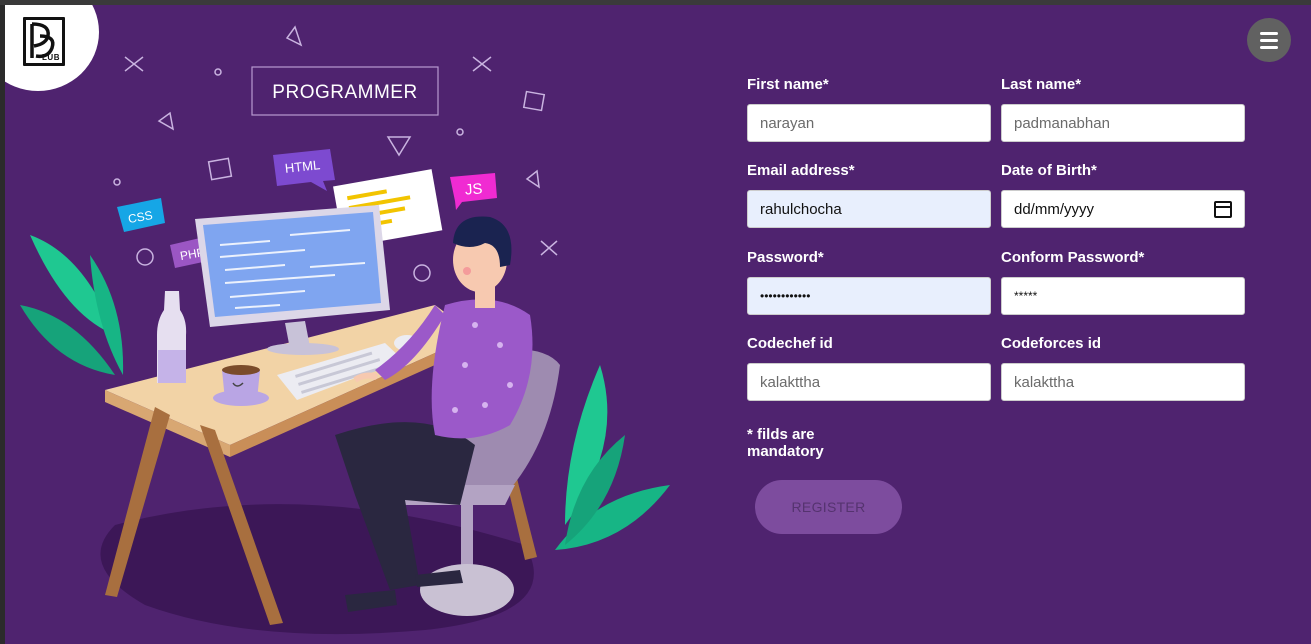 This screenshot has height=644, width=1311. What do you see at coordinates (1073, 257) in the screenshot?
I see `confirm-password-label: Conform Password*` at bounding box center [1073, 257].